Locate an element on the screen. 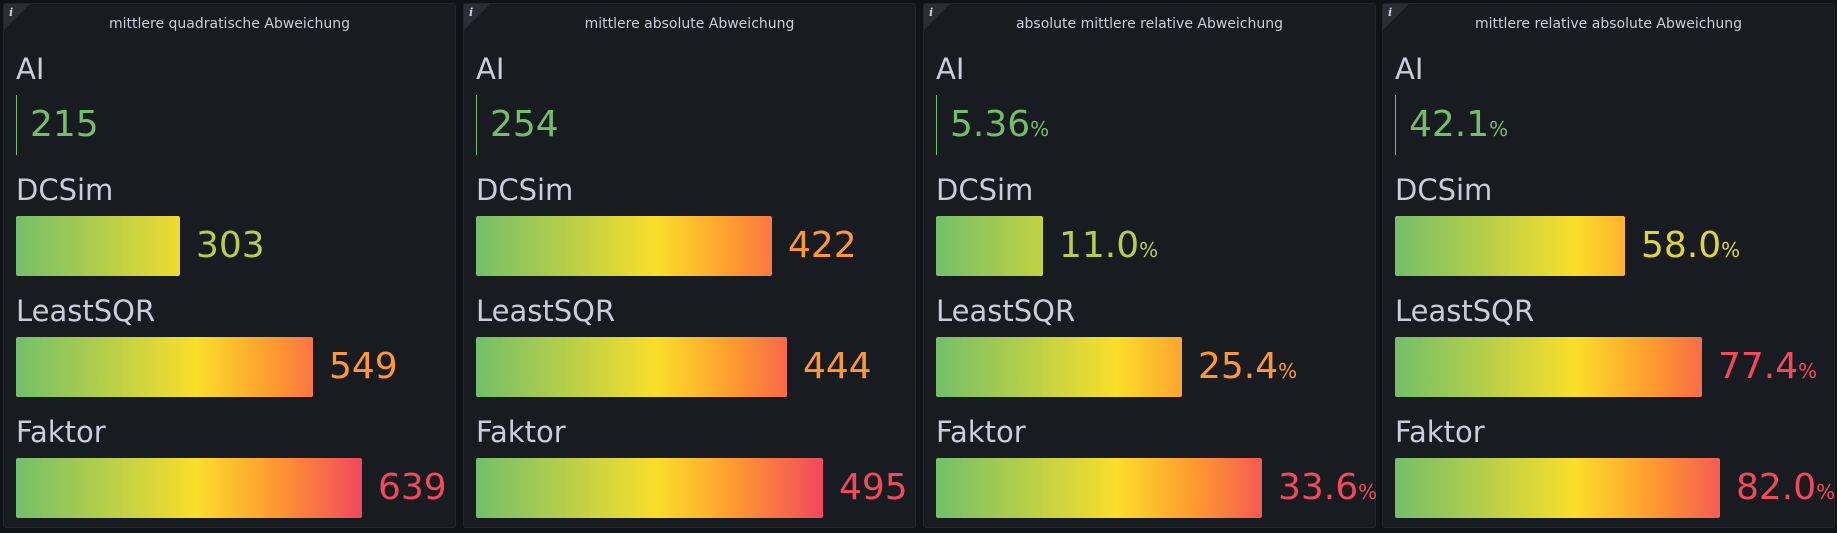  panel-title: mittlere quadratische Abweichung is located at coordinates (229, 24).